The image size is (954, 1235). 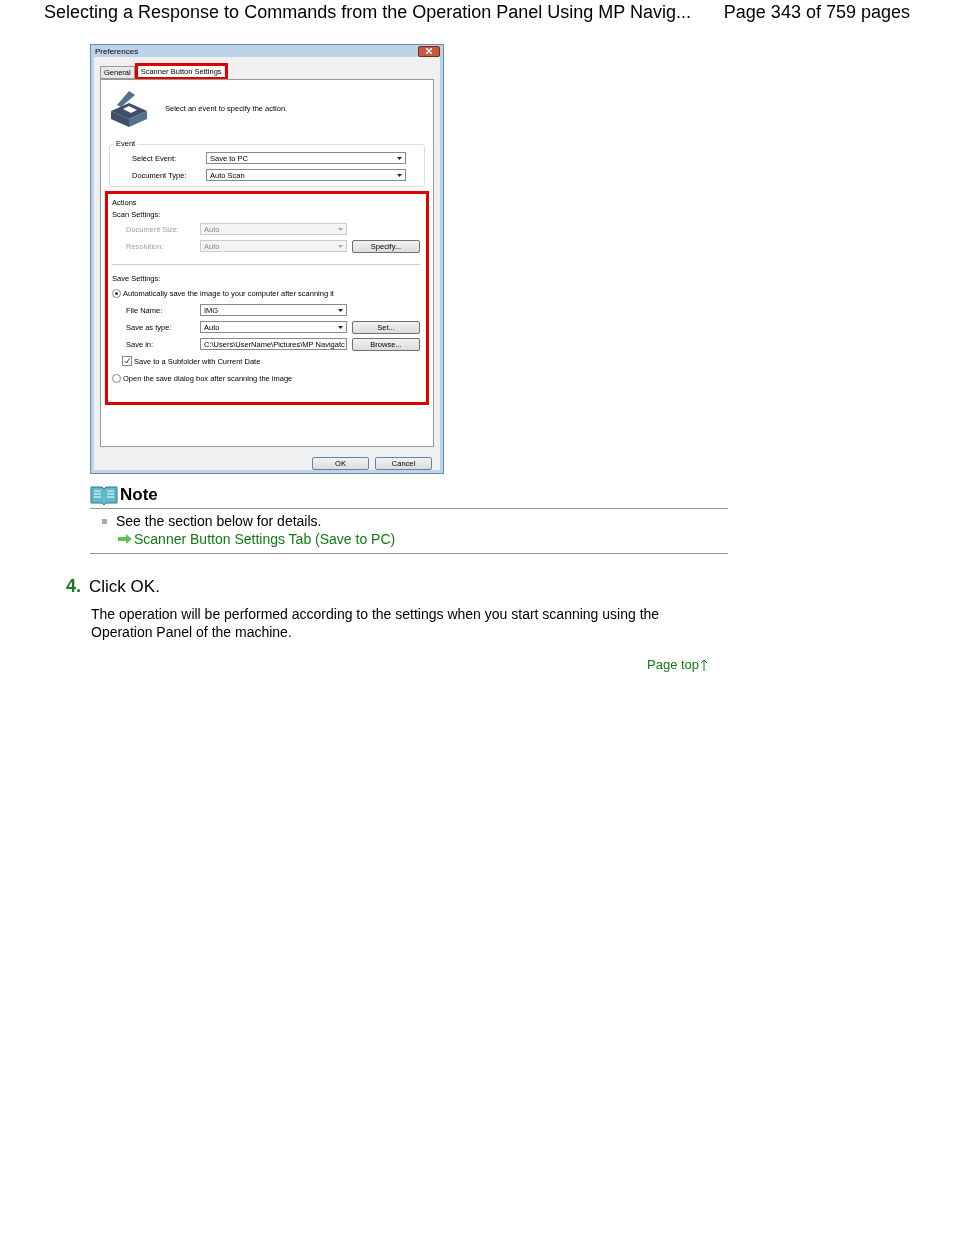 I want to click on step-number: 4., so click(x=73, y=586).